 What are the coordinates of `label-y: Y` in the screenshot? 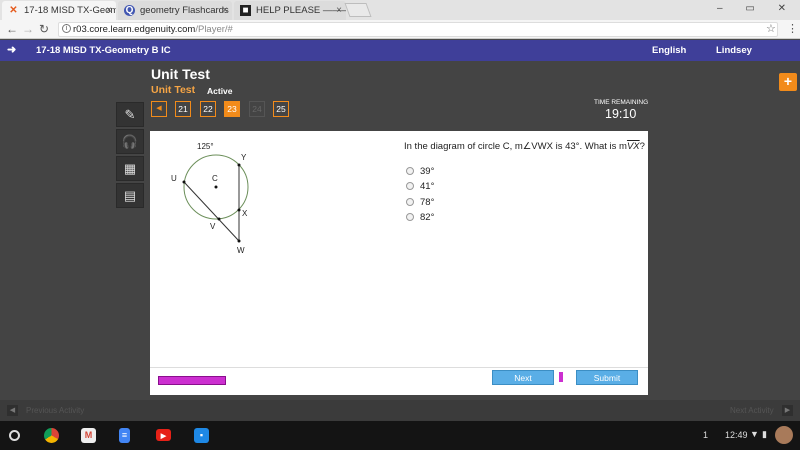 It's located at (244, 157).